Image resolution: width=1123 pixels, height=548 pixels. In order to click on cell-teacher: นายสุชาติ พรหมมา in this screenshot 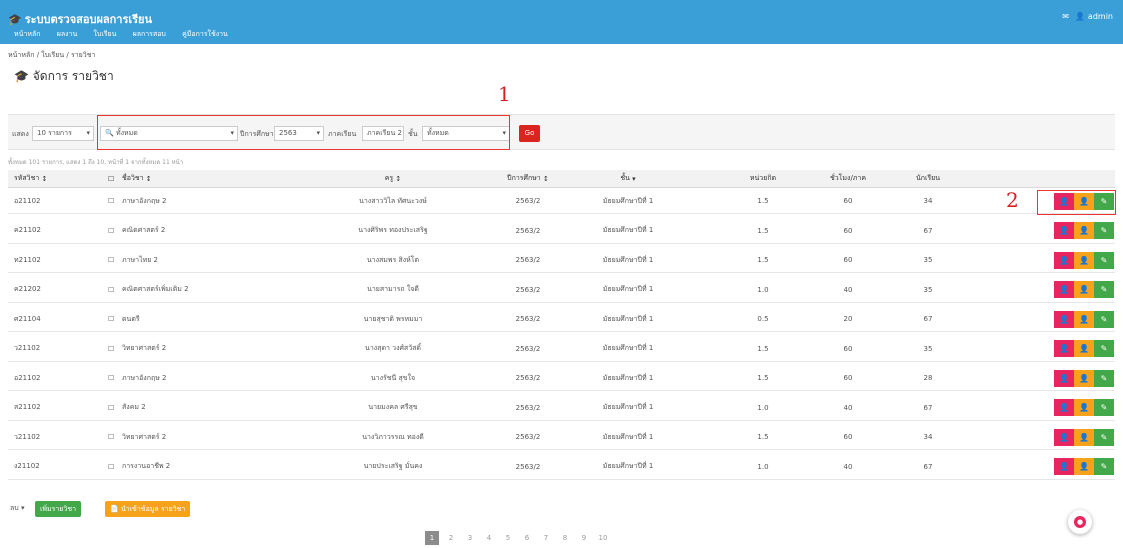, I will do `click(393, 318)`.